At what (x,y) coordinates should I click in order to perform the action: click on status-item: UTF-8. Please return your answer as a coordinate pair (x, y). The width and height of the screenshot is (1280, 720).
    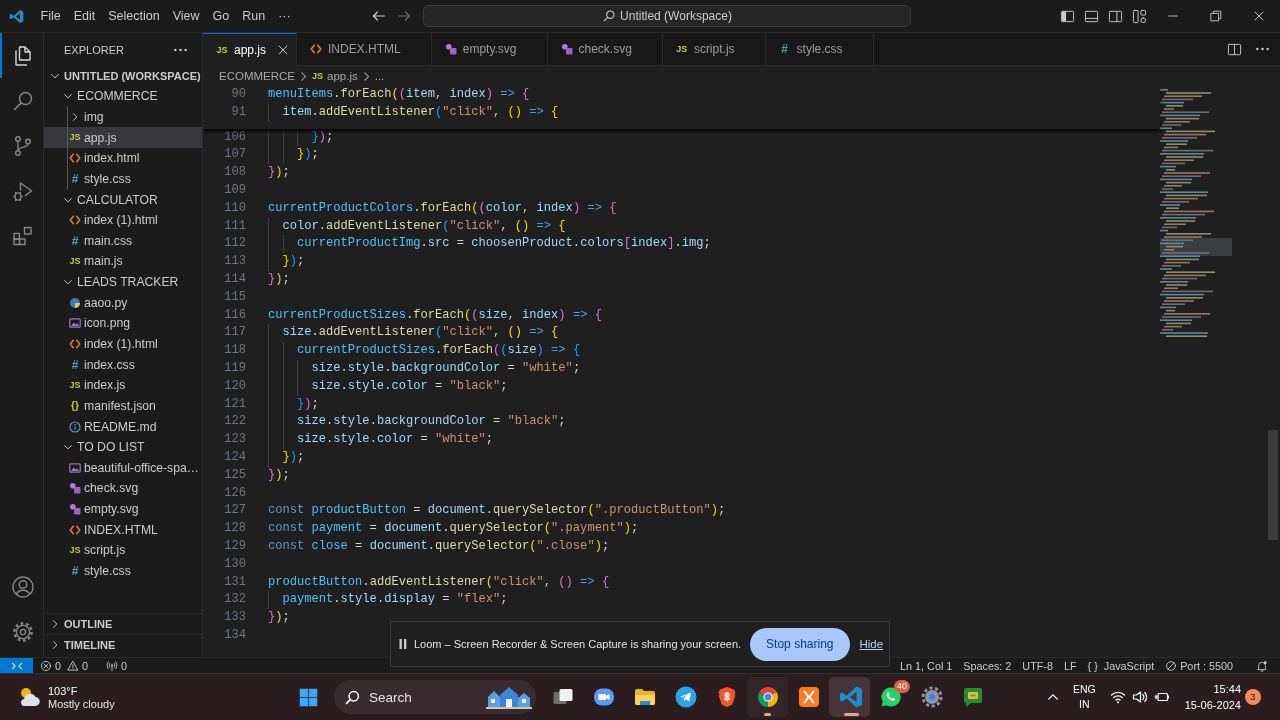
    Looking at the image, I should click on (1037, 665).